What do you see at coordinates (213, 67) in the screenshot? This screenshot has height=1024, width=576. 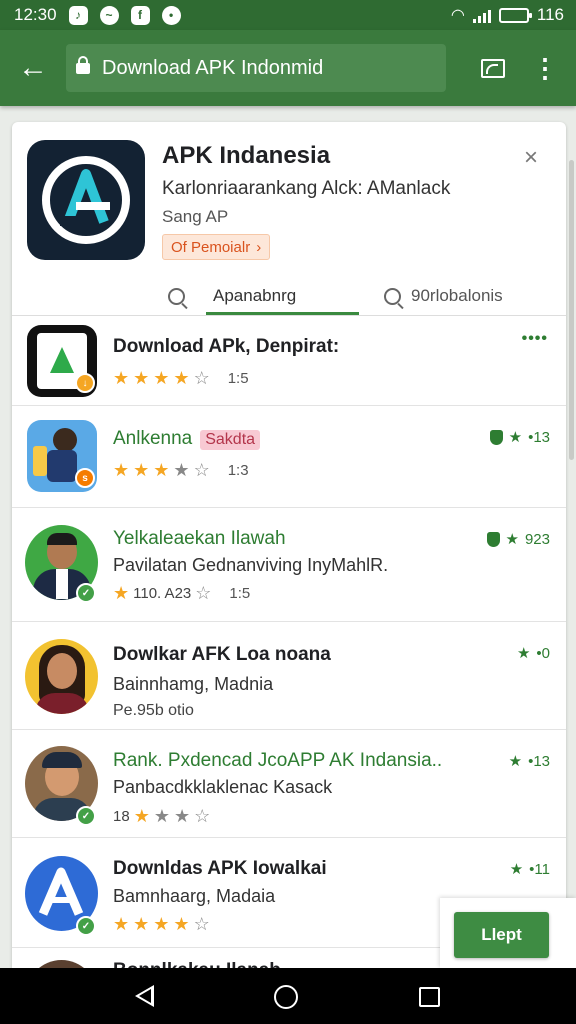 I see `url-text: Download APK Indonmid` at bounding box center [213, 67].